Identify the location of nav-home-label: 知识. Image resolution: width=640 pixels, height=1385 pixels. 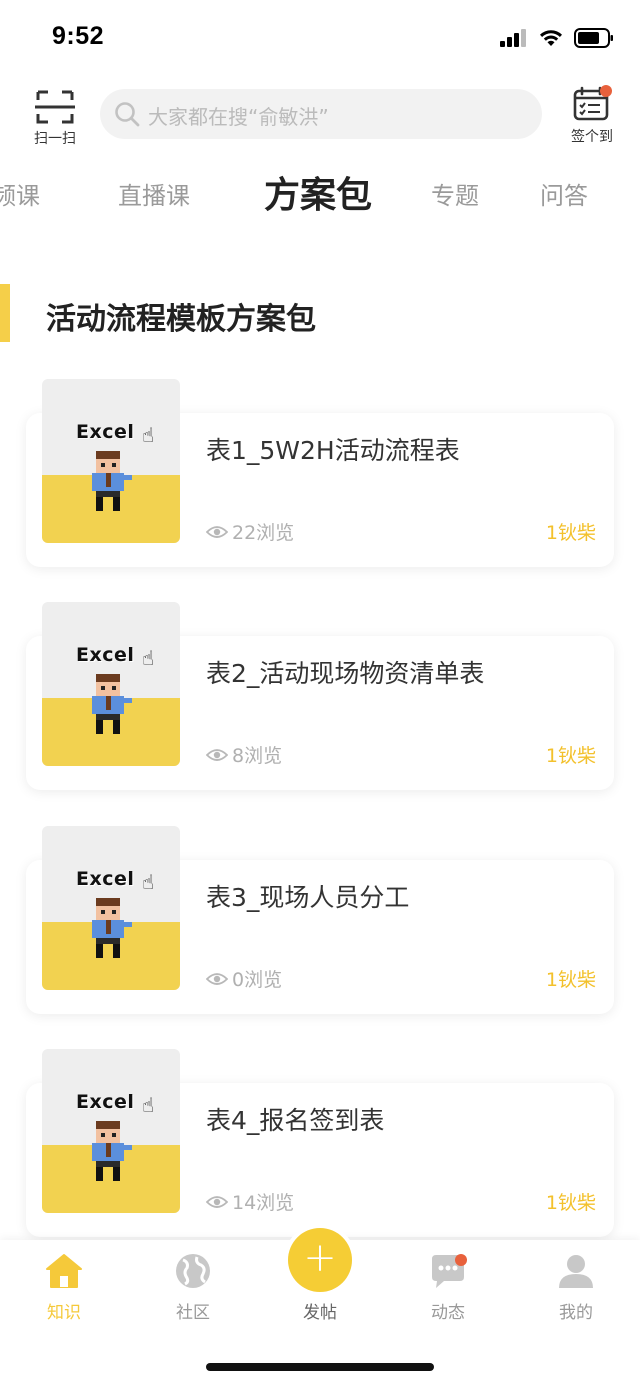
(64, 1313).